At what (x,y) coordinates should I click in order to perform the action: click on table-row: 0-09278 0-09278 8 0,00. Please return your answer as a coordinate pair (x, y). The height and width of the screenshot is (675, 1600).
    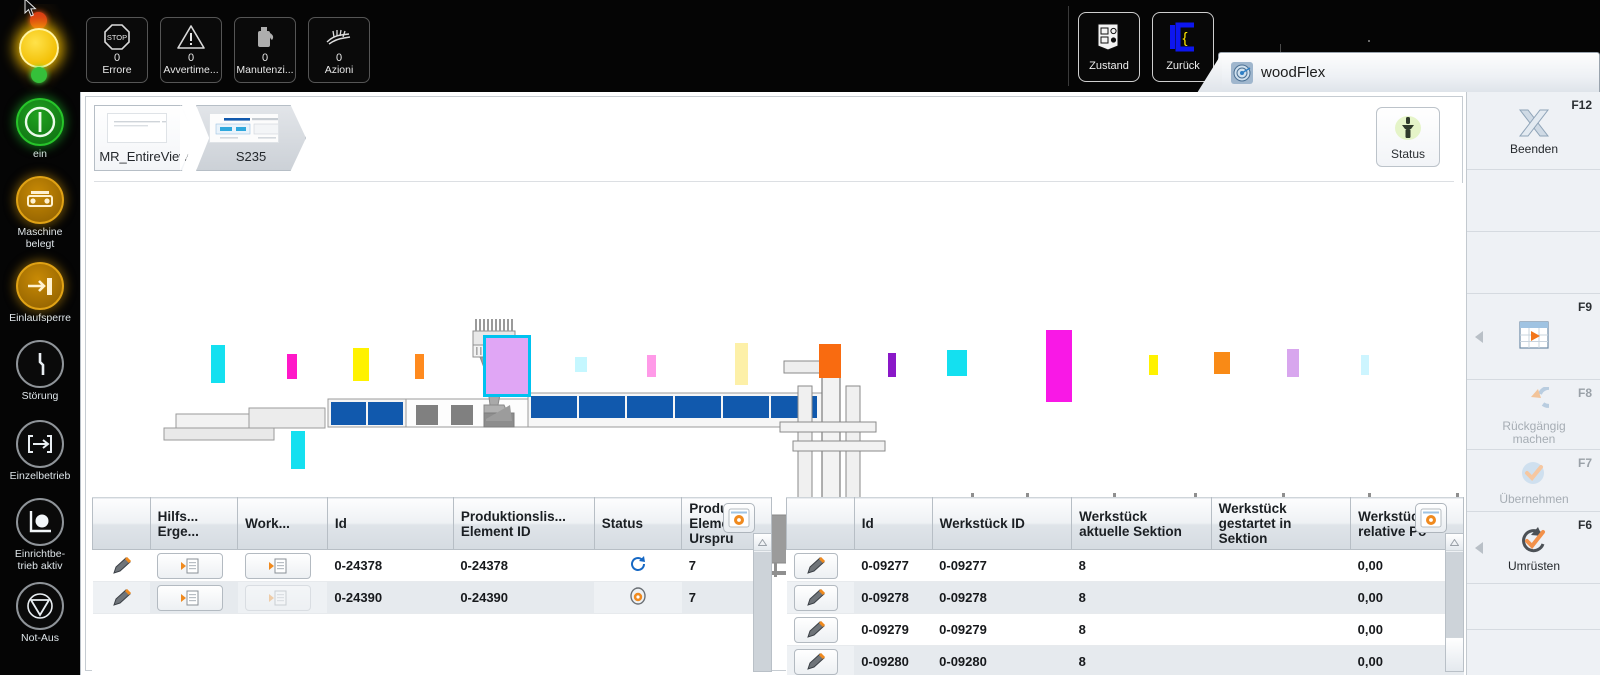
    Looking at the image, I should click on (1125, 597).